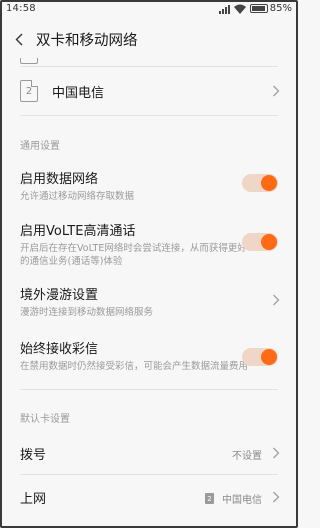 This screenshot has height=528, width=320. Describe the element at coordinates (149, 300) in the screenshot. I see `roaming-row: 境外漫游设置 漫游时连接到移动数据网络服务` at that location.